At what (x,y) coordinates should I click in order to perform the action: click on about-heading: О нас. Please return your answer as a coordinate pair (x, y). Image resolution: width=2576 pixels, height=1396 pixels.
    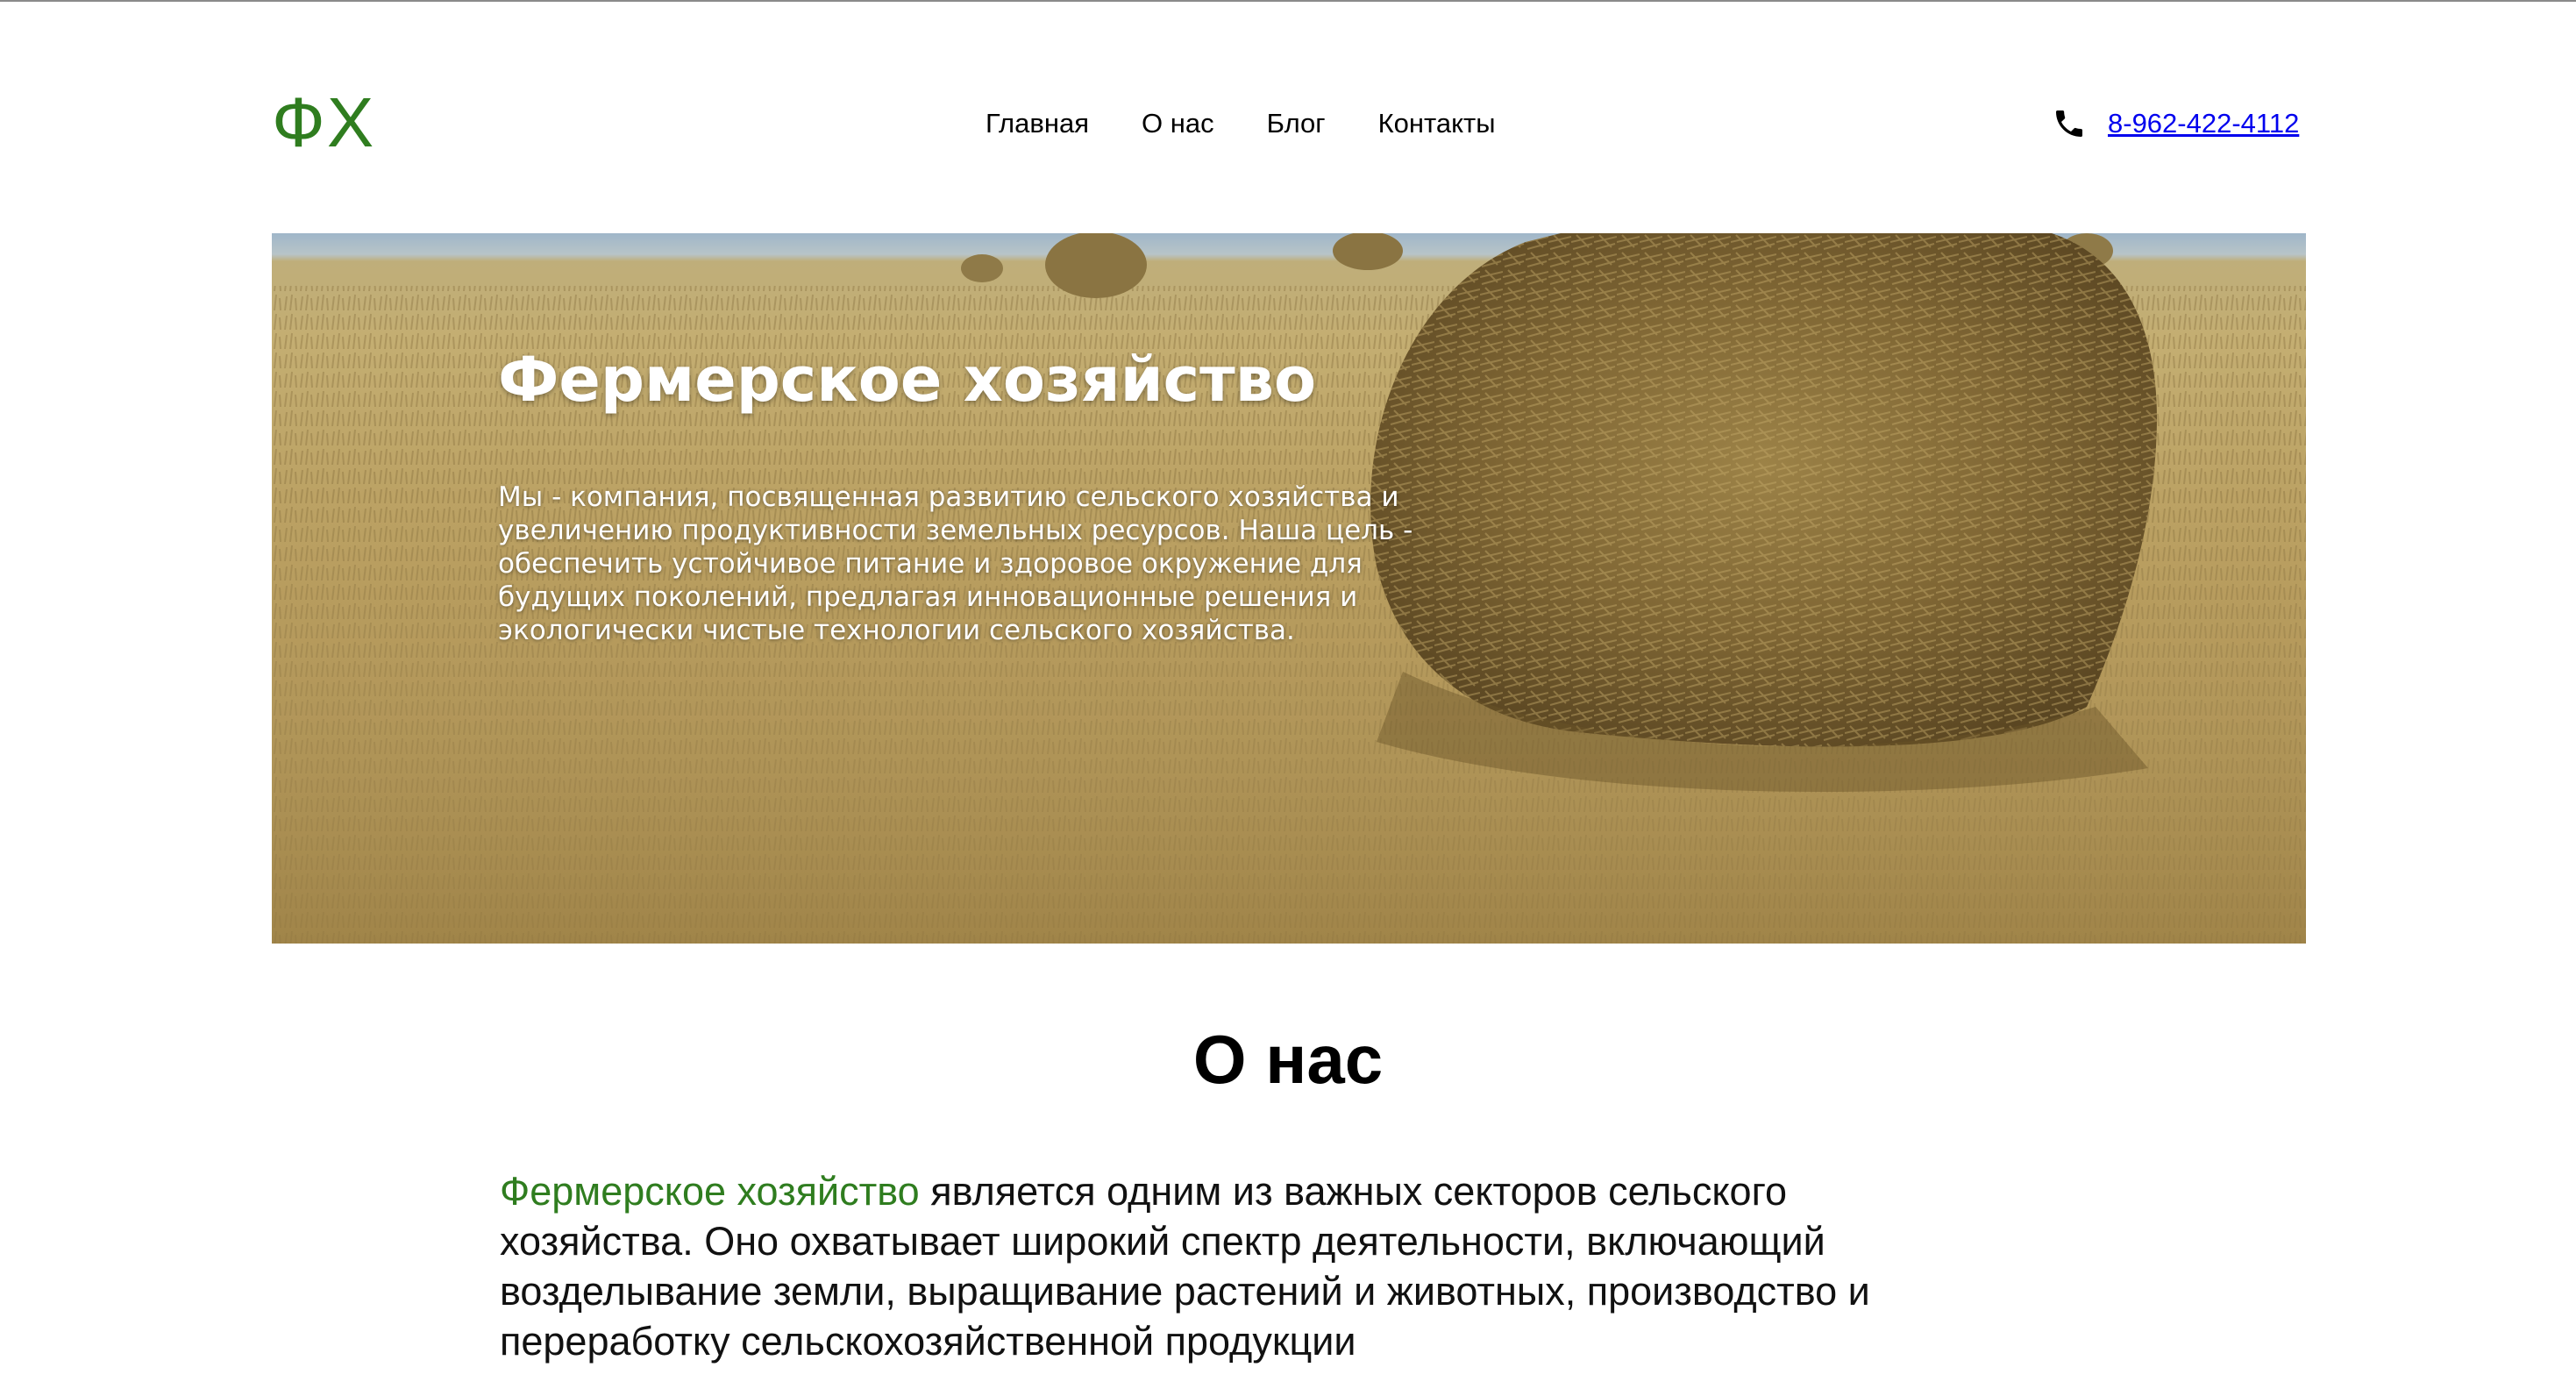
    Looking at the image, I should click on (1288, 1059).